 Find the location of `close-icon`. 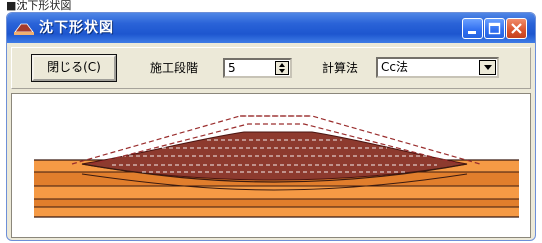

close-icon is located at coordinates (516, 28).